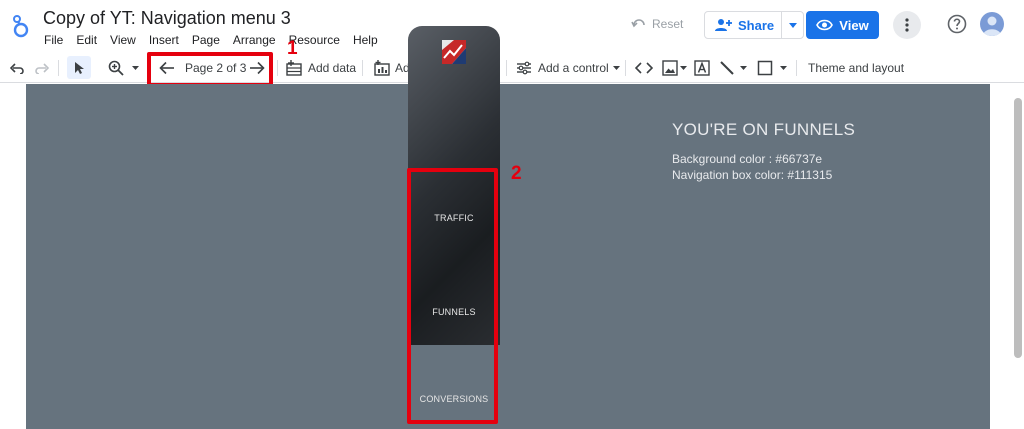  What do you see at coordinates (747, 159) in the screenshot?
I see `background-color-info: Background color : #66737e` at bounding box center [747, 159].